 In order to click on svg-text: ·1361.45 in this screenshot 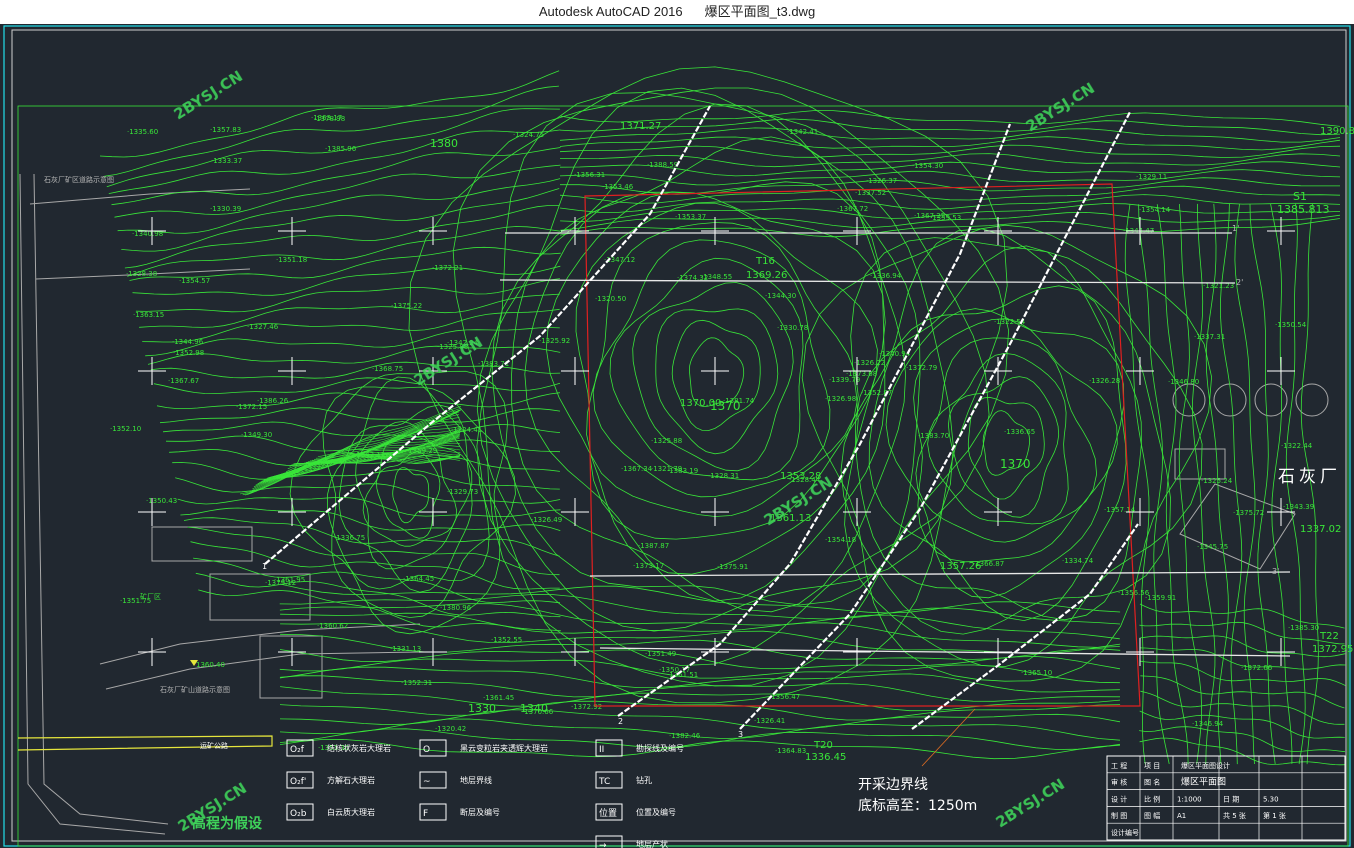, I will do `click(498, 698)`.